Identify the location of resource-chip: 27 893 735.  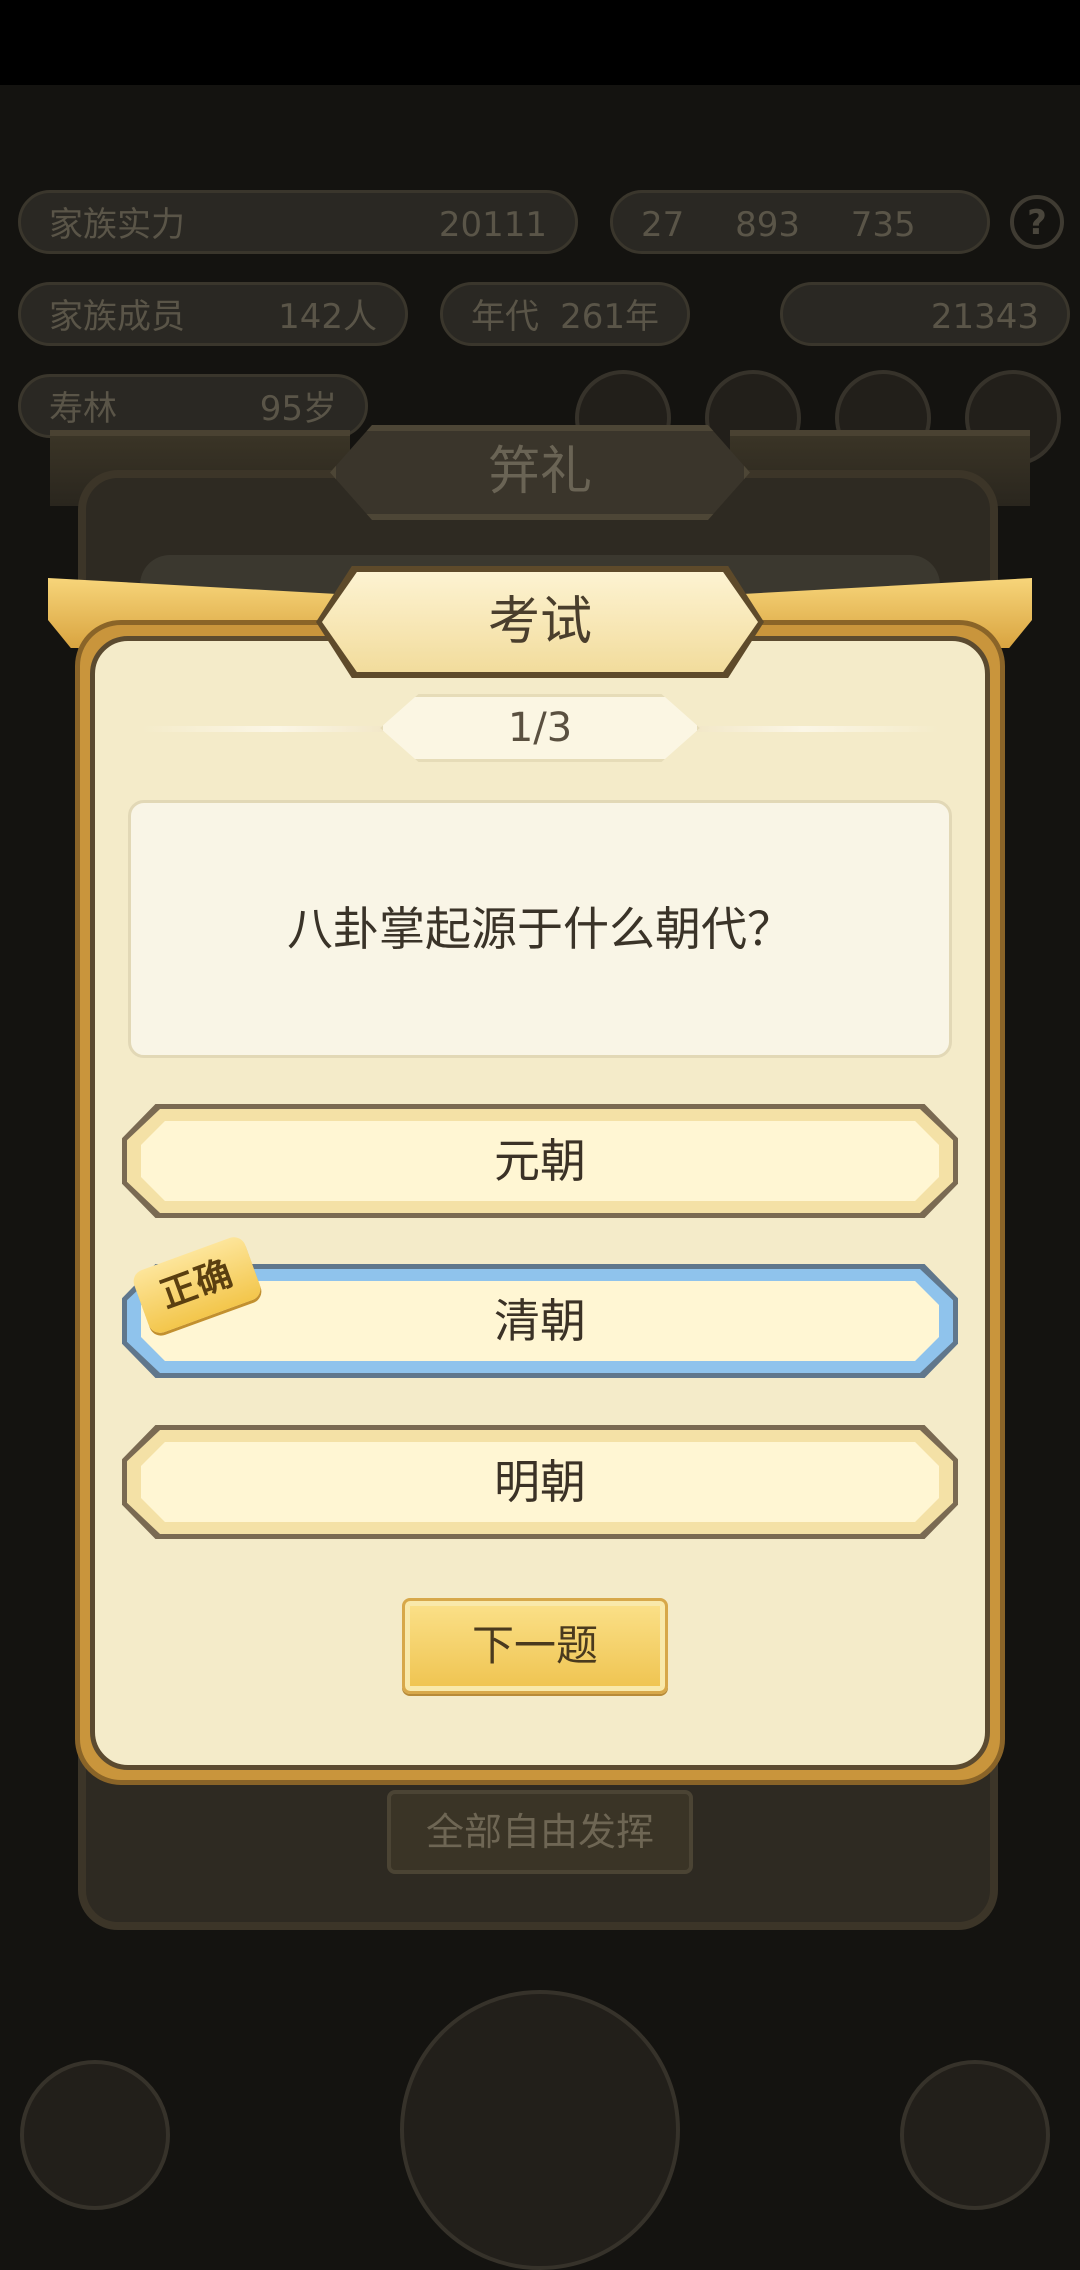
(800, 222).